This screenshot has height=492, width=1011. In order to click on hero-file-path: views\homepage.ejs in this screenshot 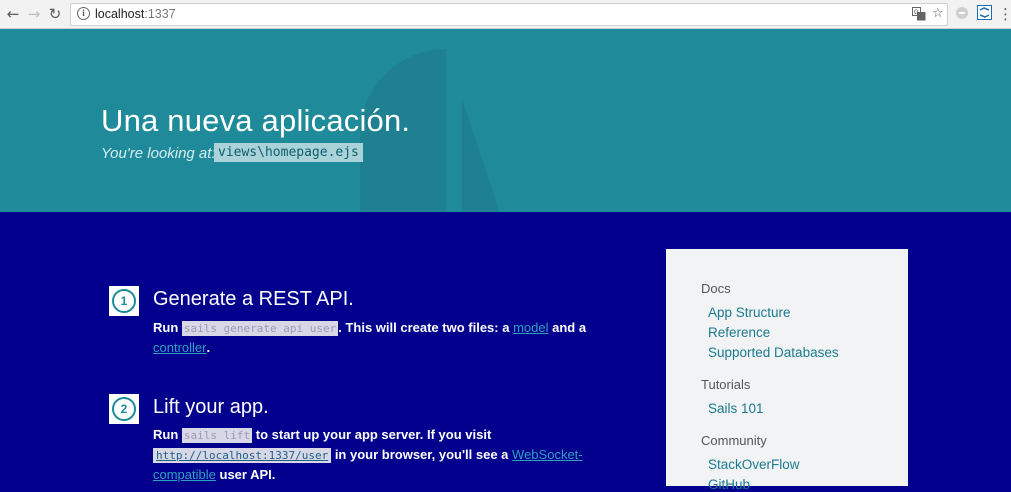, I will do `click(288, 152)`.